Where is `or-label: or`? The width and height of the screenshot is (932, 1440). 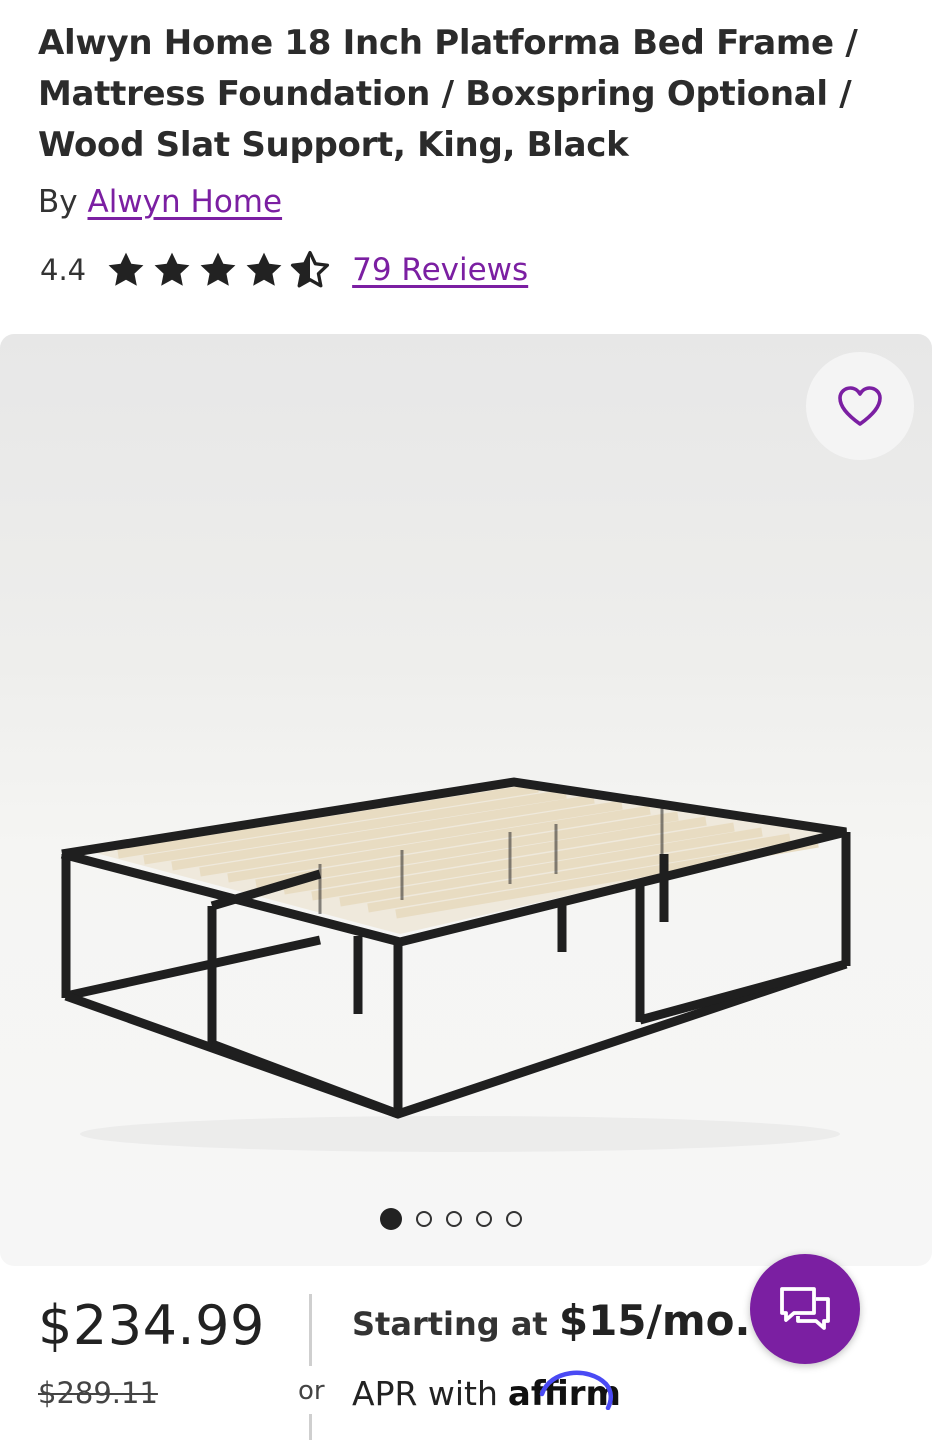
or-label: or is located at coordinates (311, 1391).